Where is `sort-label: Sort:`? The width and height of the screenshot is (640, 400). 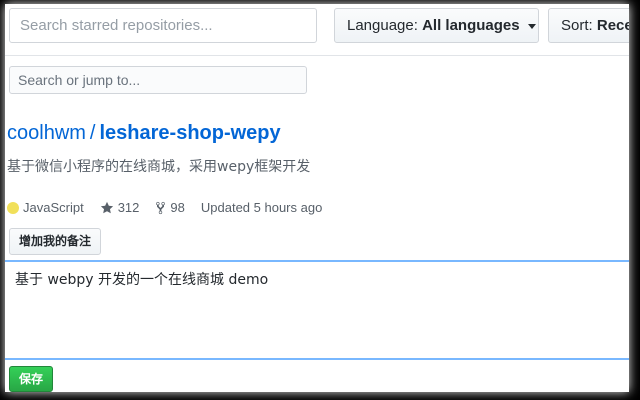 sort-label: Sort: is located at coordinates (577, 25).